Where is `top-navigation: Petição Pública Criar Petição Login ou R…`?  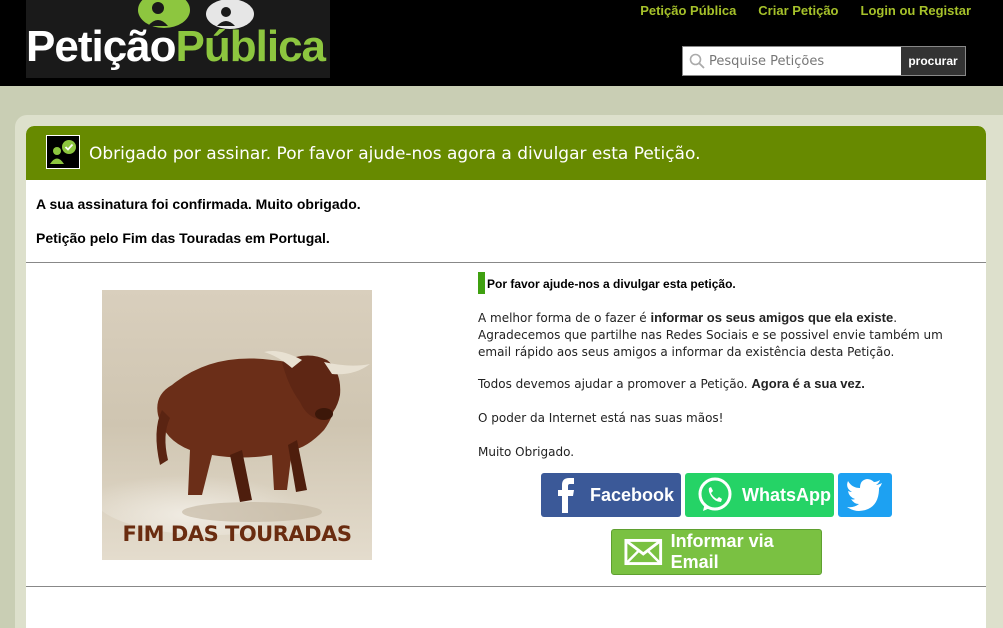
top-navigation: Petição Pública Criar Petição Login ou R… is located at coordinates (805, 10).